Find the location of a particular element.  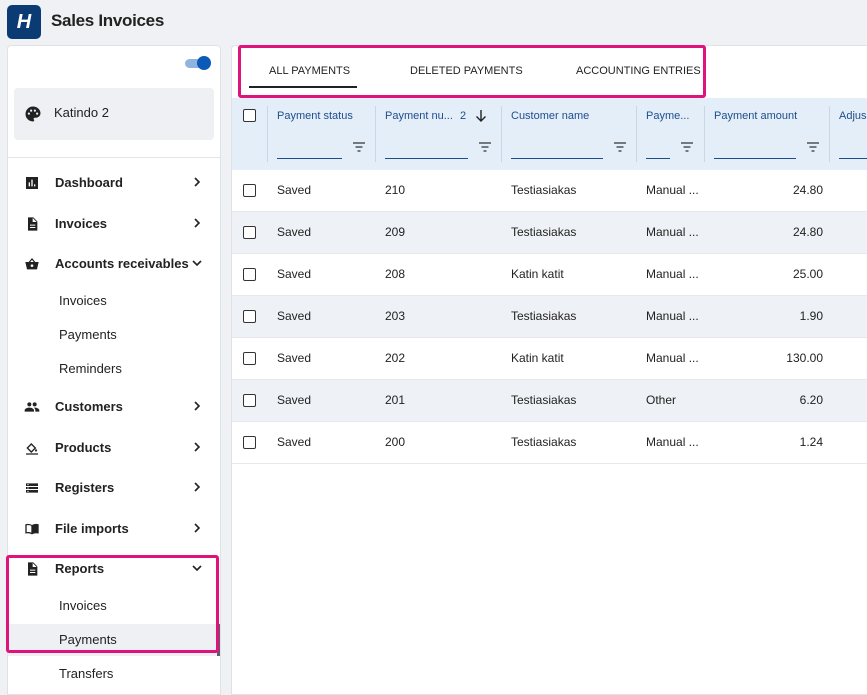

app-title: Sales Invoices is located at coordinates (107, 20).